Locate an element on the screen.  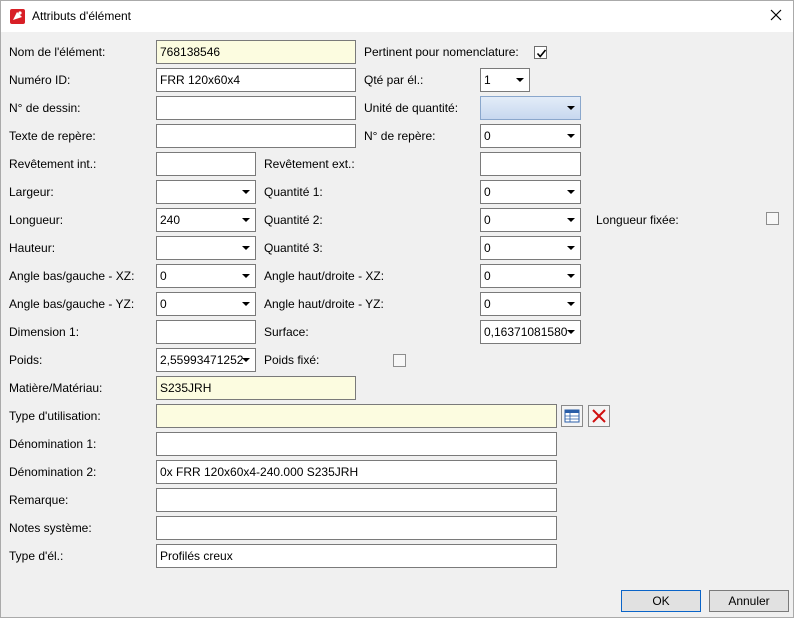
longueur-combo: 240 is located at coordinates (206, 220).